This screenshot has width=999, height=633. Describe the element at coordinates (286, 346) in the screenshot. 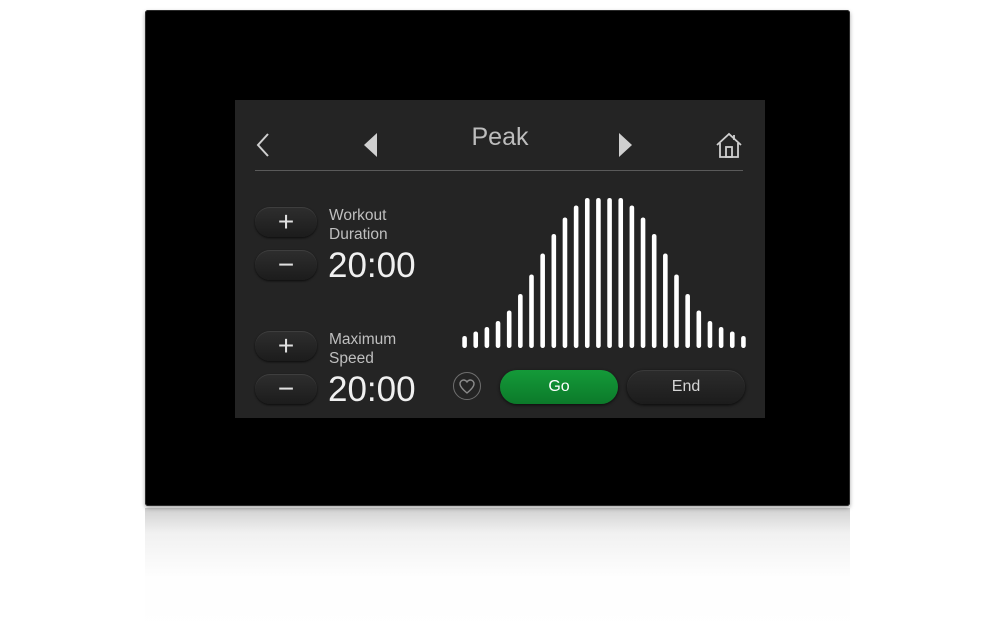

I see `speed-increase-button: +` at that location.